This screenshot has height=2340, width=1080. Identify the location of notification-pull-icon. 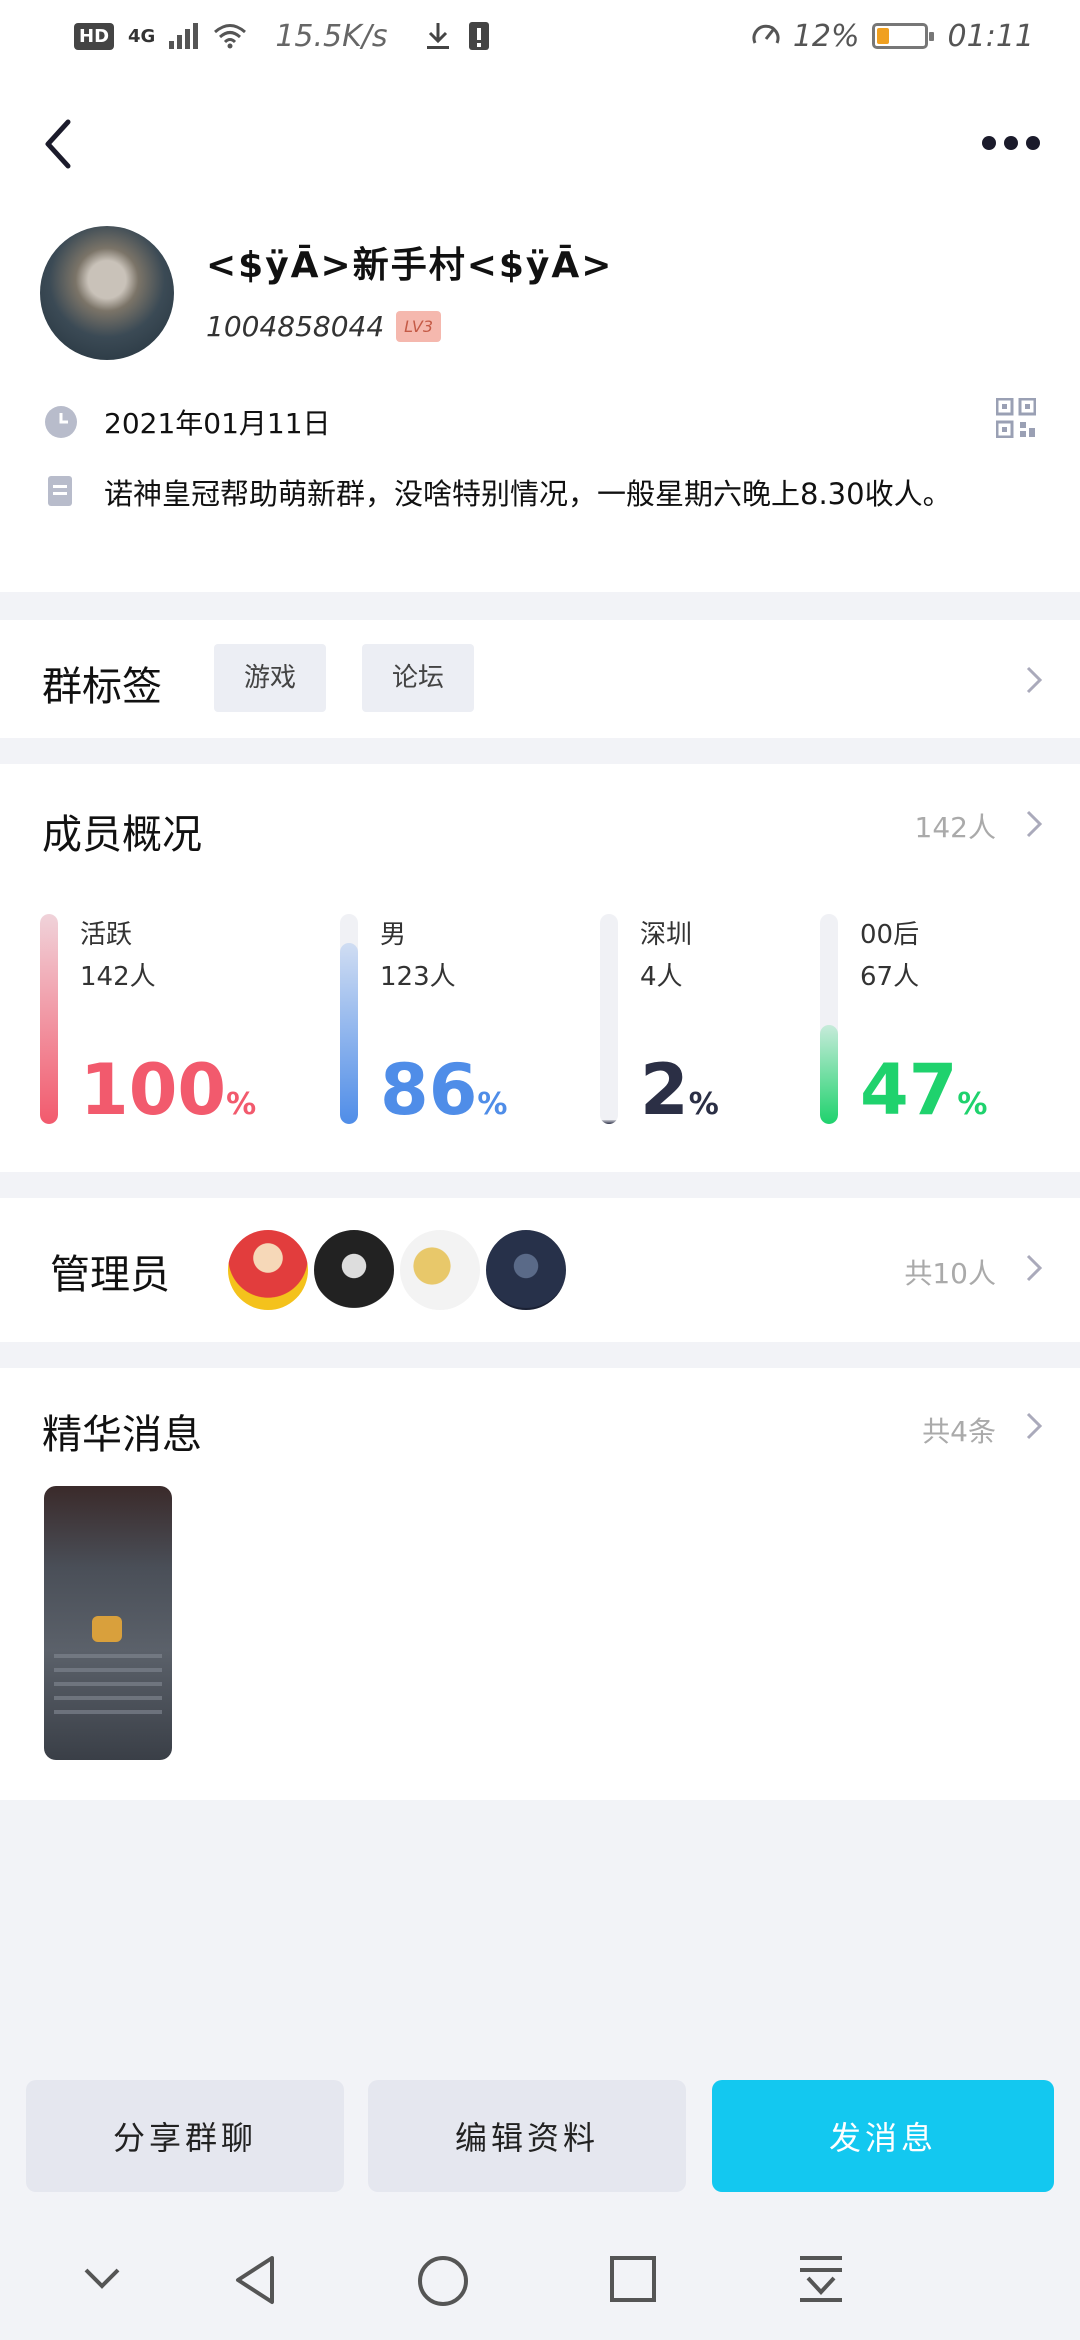
(821, 2279).